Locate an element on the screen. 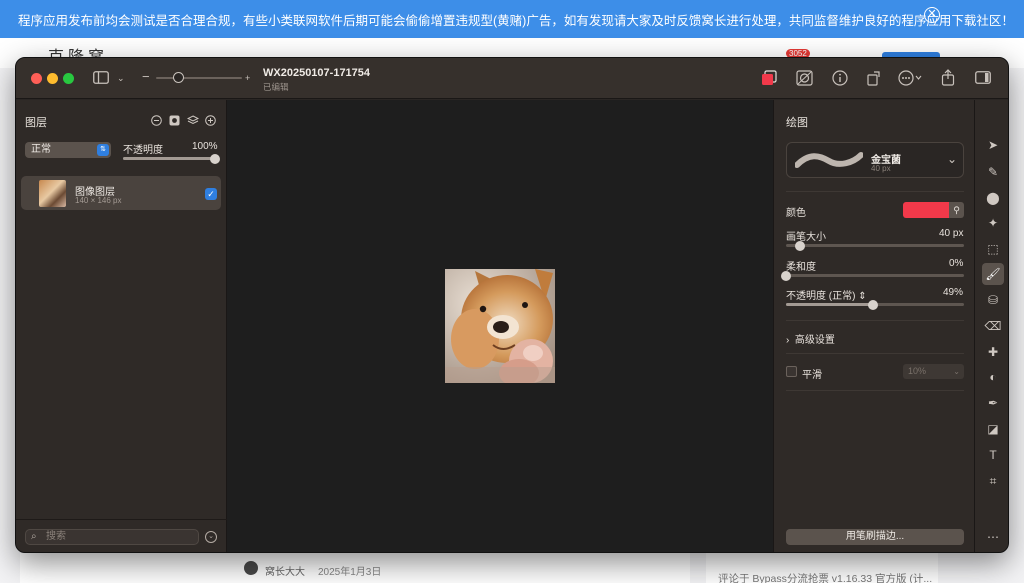 This screenshot has height=583, width=1024. smoothing-select: 10% ⌄ is located at coordinates (933, 371).